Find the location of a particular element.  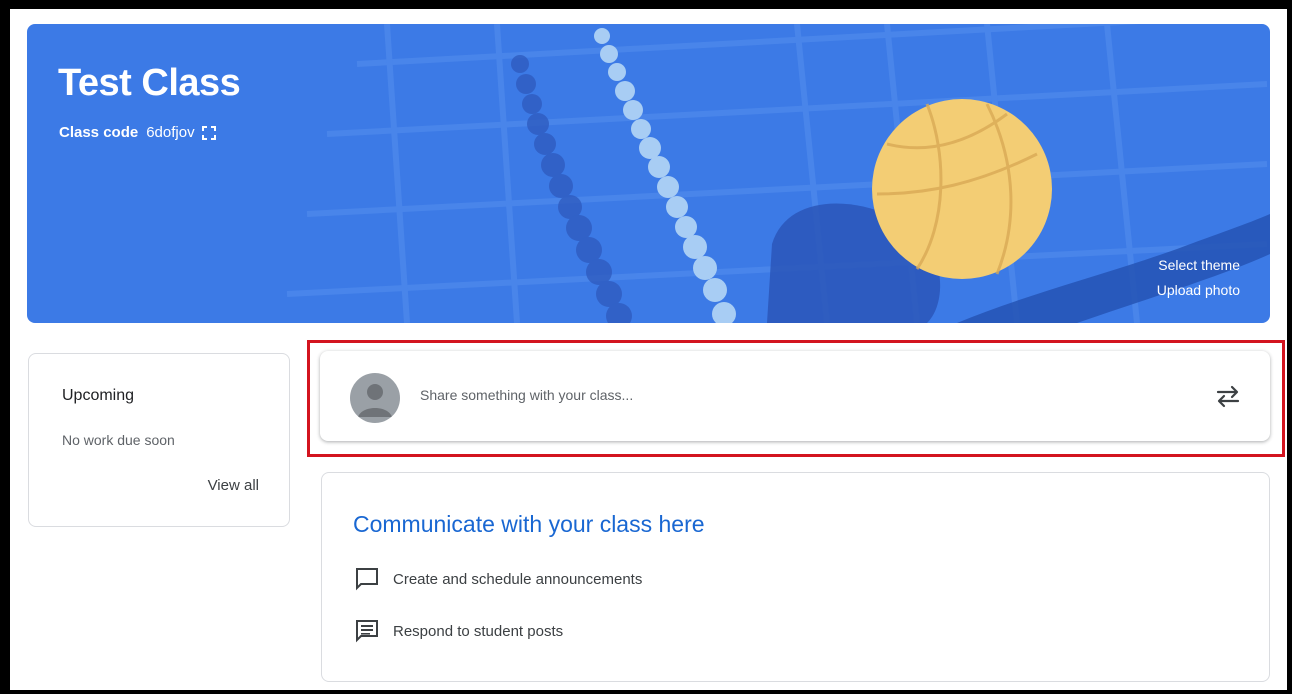

upload-photo-link: Upload photo is located at coordinates (1198, 290).